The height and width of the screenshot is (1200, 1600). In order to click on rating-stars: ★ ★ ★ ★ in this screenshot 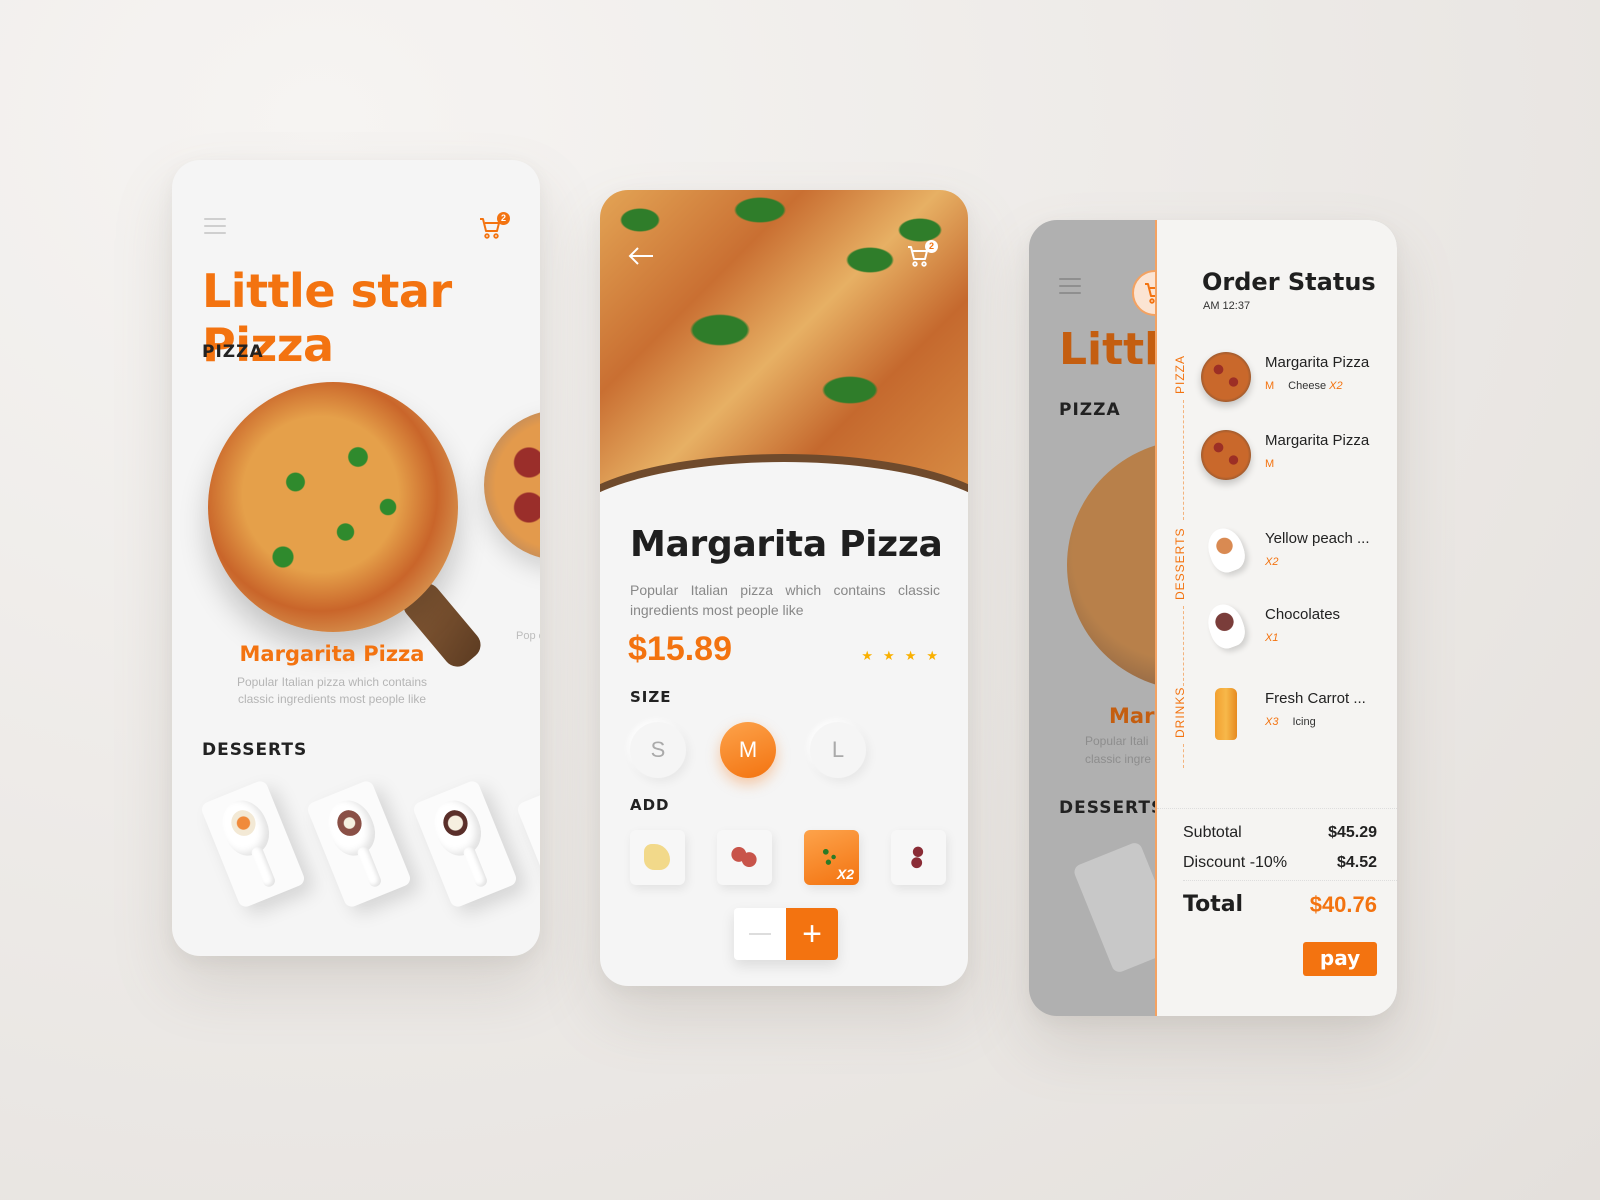, I will do `click(899, 656)`.